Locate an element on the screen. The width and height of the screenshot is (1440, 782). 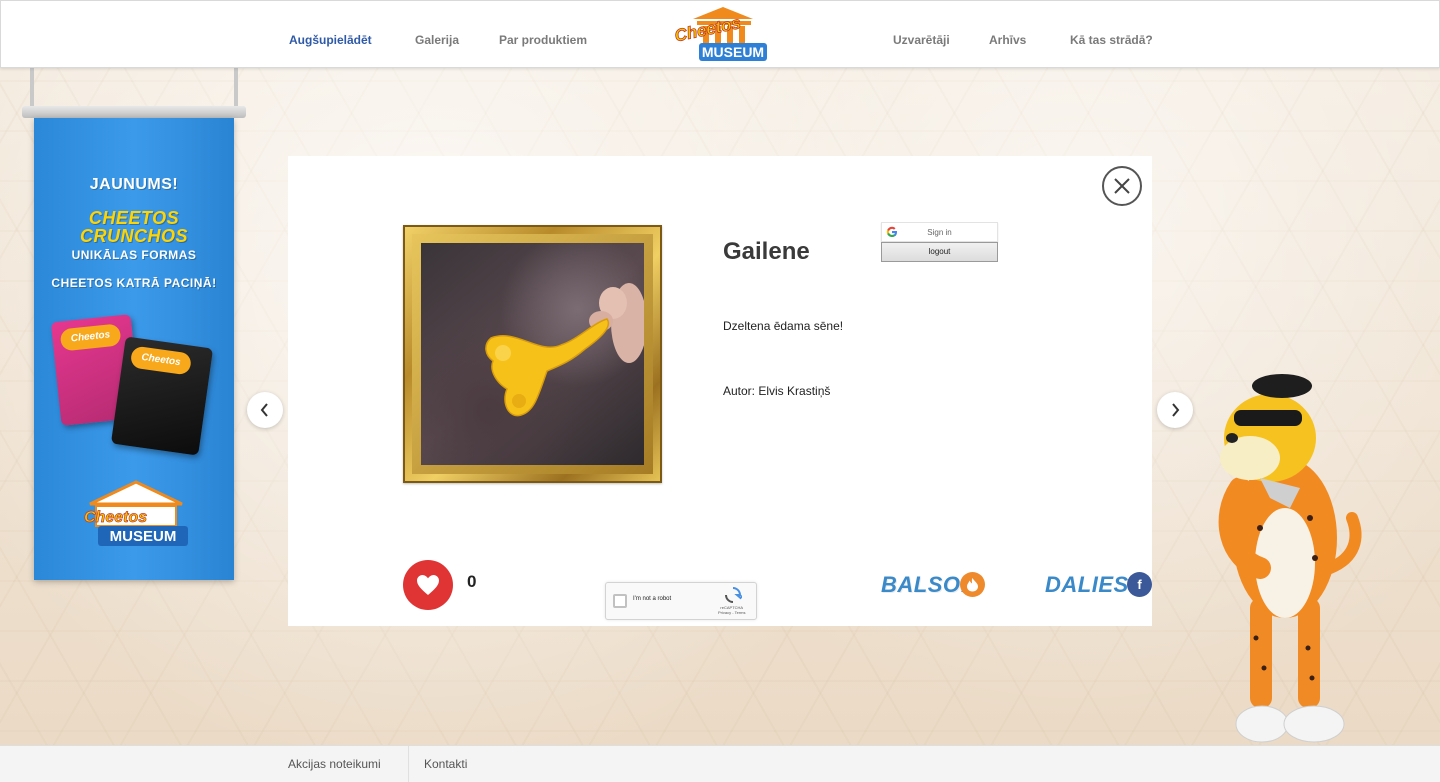
nav-how-it-works: Kā tas strādā? is located at coordinates (1111, 40).